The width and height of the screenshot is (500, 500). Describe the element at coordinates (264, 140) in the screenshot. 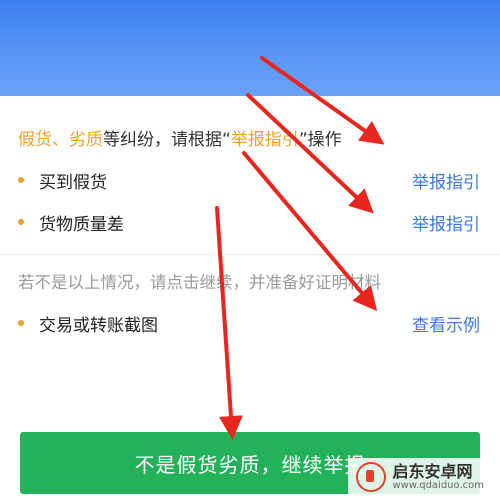

I see `intro-guide-highlight: 举报指引` at that location.